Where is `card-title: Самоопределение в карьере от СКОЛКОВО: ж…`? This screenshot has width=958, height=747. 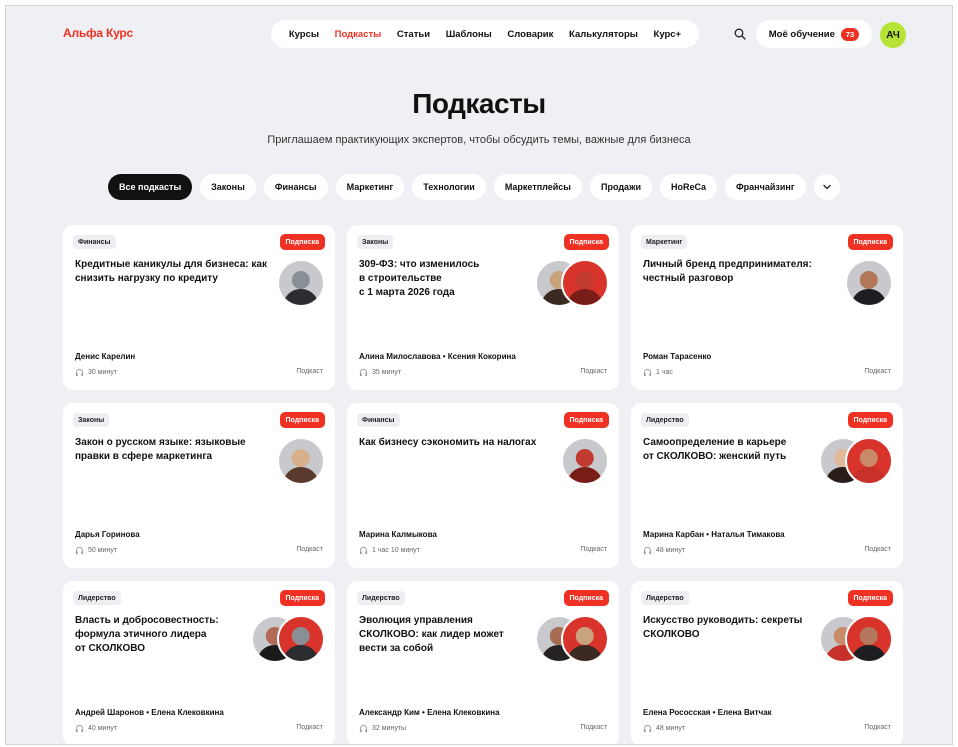
card-title: Самоопределение в карьере от СКОЛКОВО: ж… is located at coordinates (715, 449).